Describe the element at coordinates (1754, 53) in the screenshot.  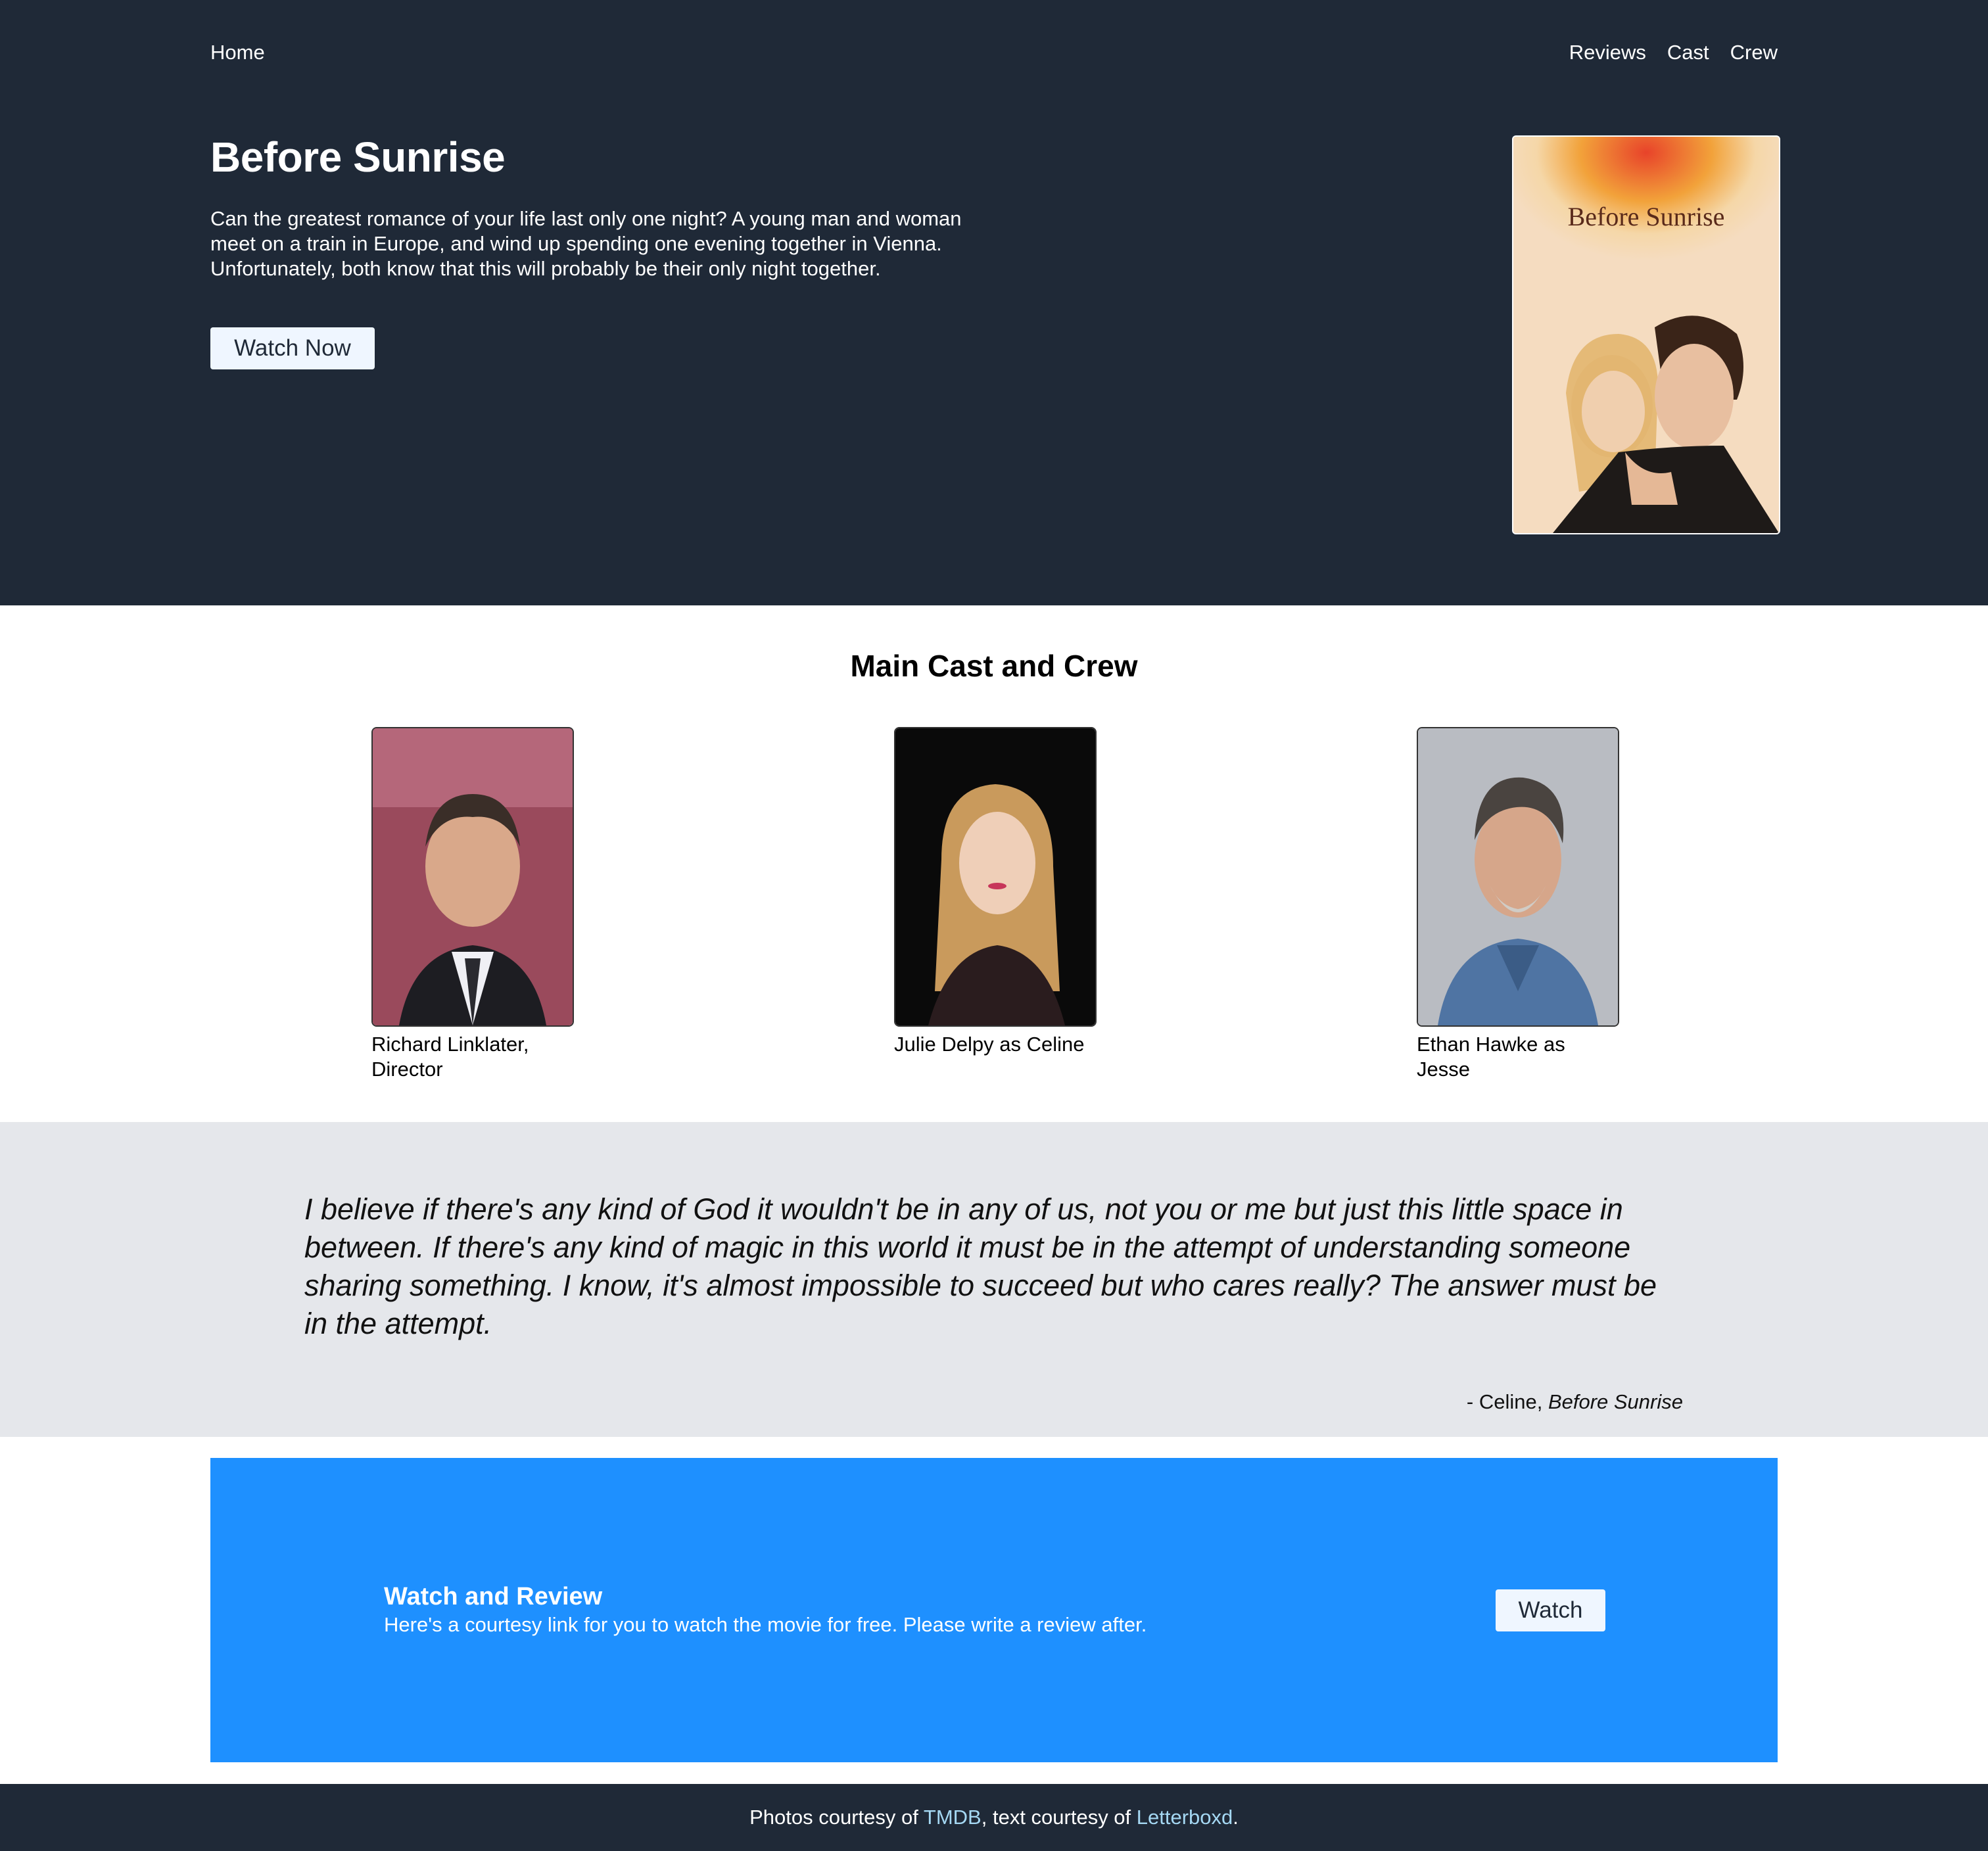
I see `nav-crew-link: Crew` at that location.